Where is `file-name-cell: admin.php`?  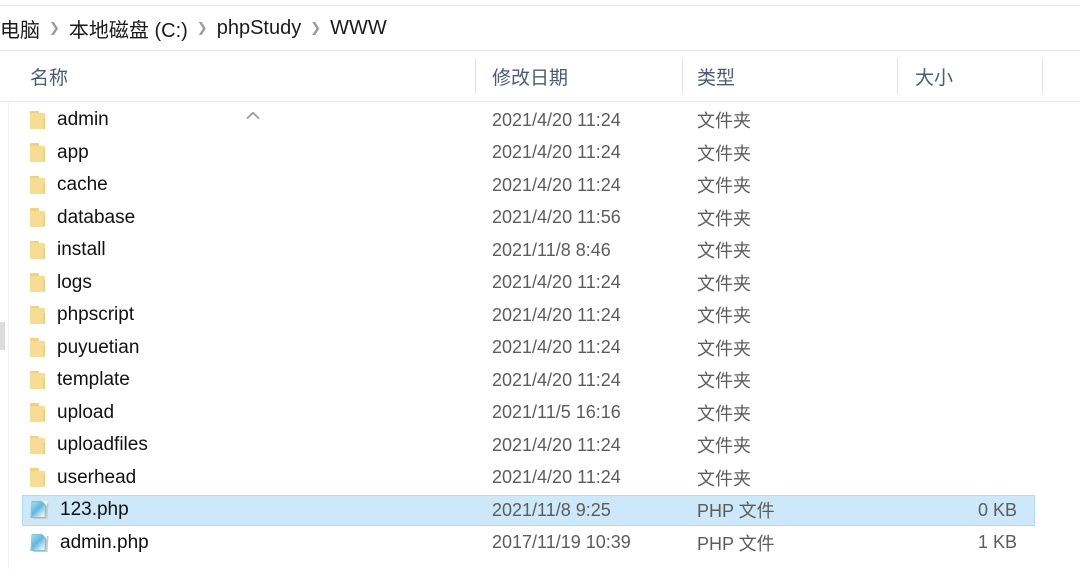 file-name-cell: admin.php is located at coordinates (252, 543).